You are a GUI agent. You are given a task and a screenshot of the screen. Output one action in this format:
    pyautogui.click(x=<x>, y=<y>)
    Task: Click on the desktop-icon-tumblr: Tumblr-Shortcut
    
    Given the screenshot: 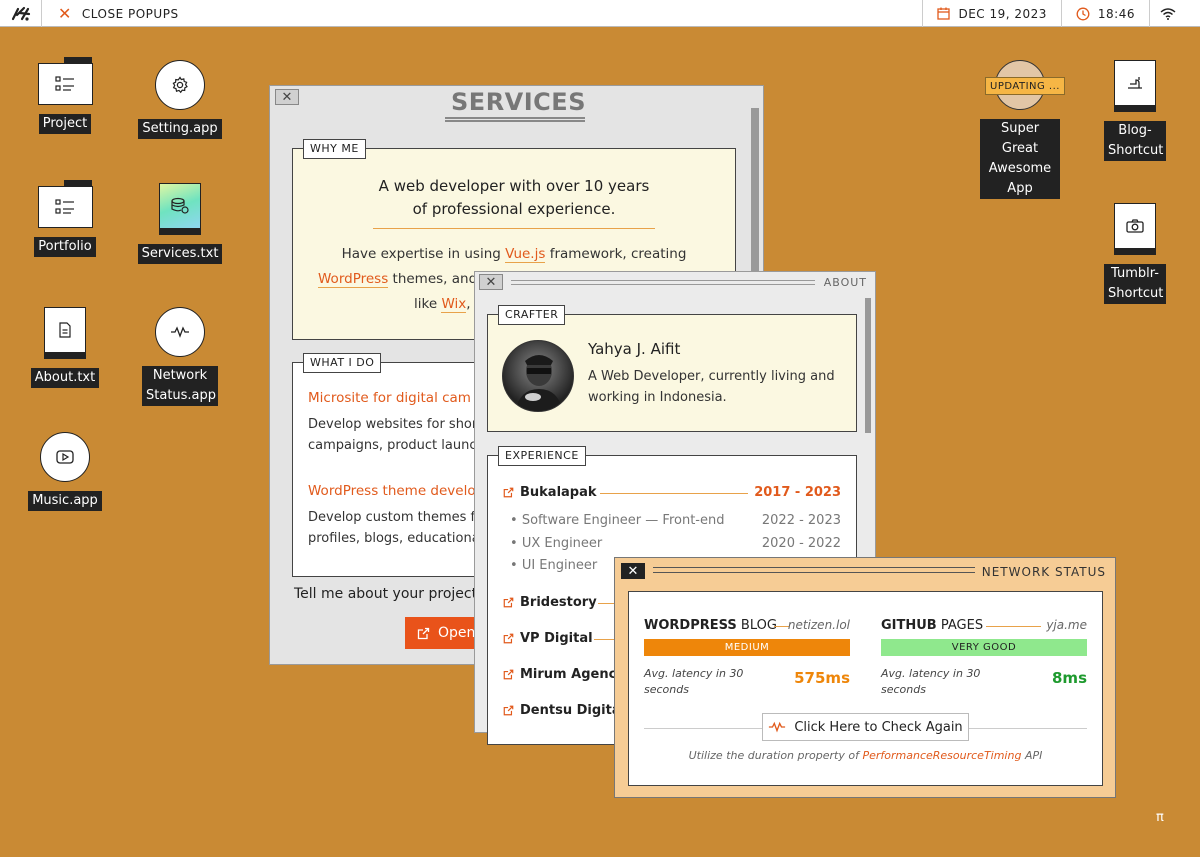 What is the action you would take?
    pyautogui.click(x=1135, y=253)
    